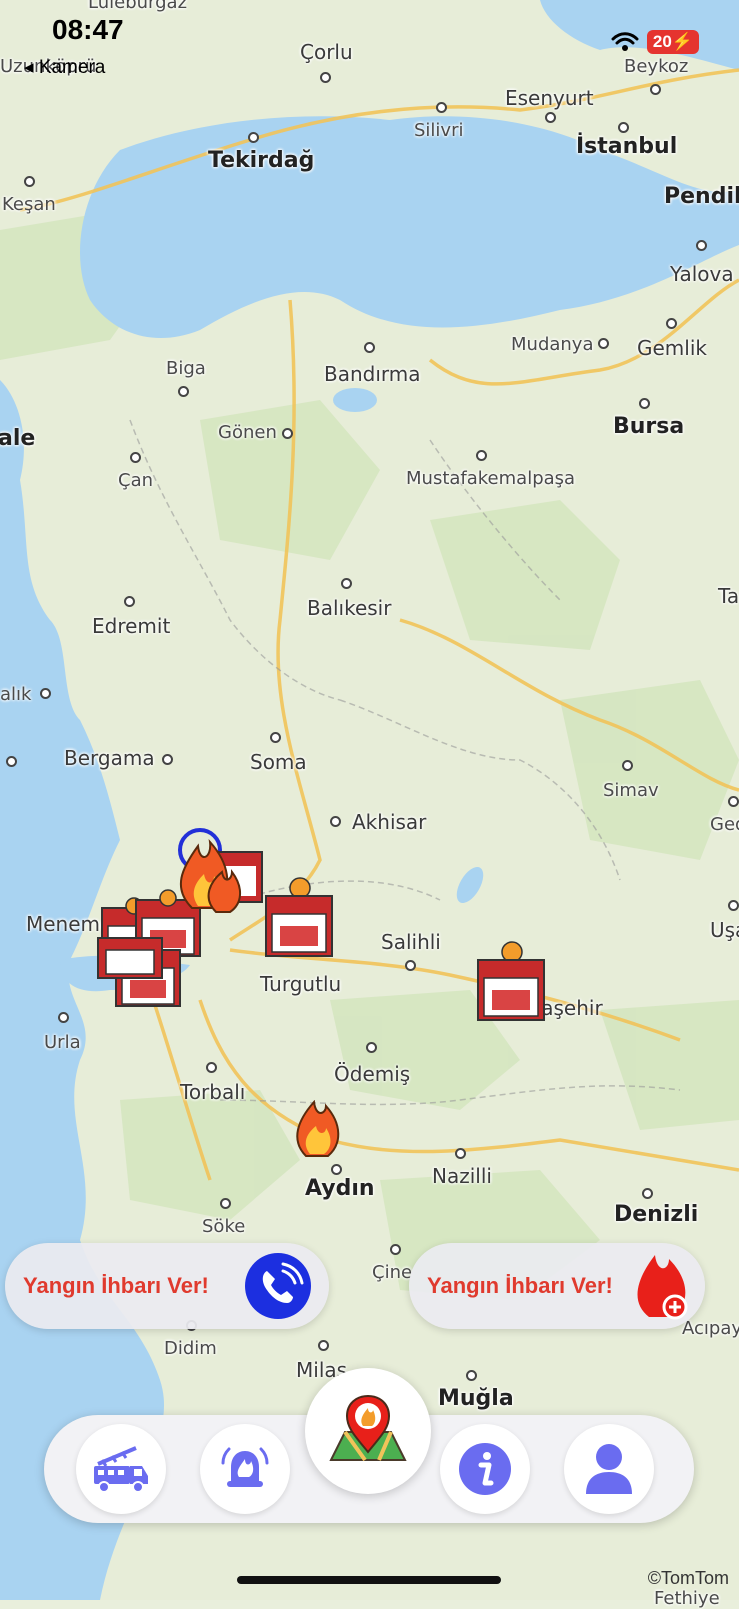 This screenshot has width=739, height=1609. What do you see at coordinates (476, 1398) in the screenshot?
I see `city-label: Muğla` at bounding box center [476, 1398].